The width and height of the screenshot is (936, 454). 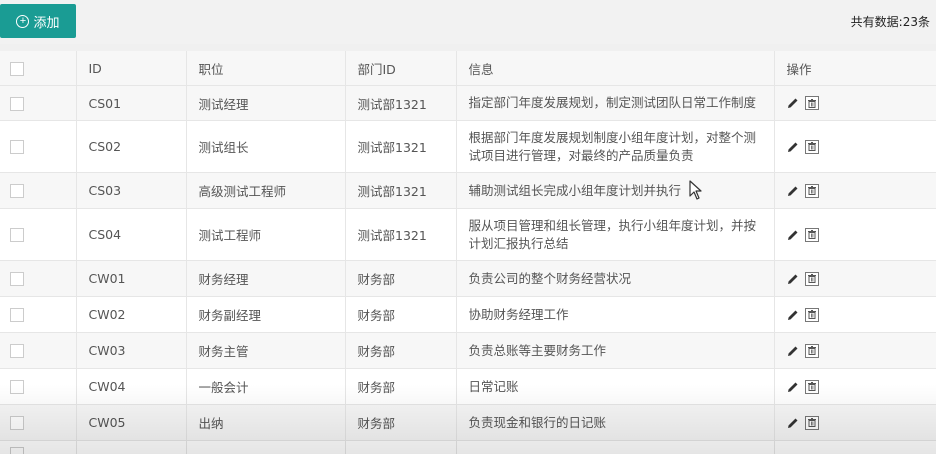 I want to click on total-count: 共有数据:23条, so click(x=890, y=22).